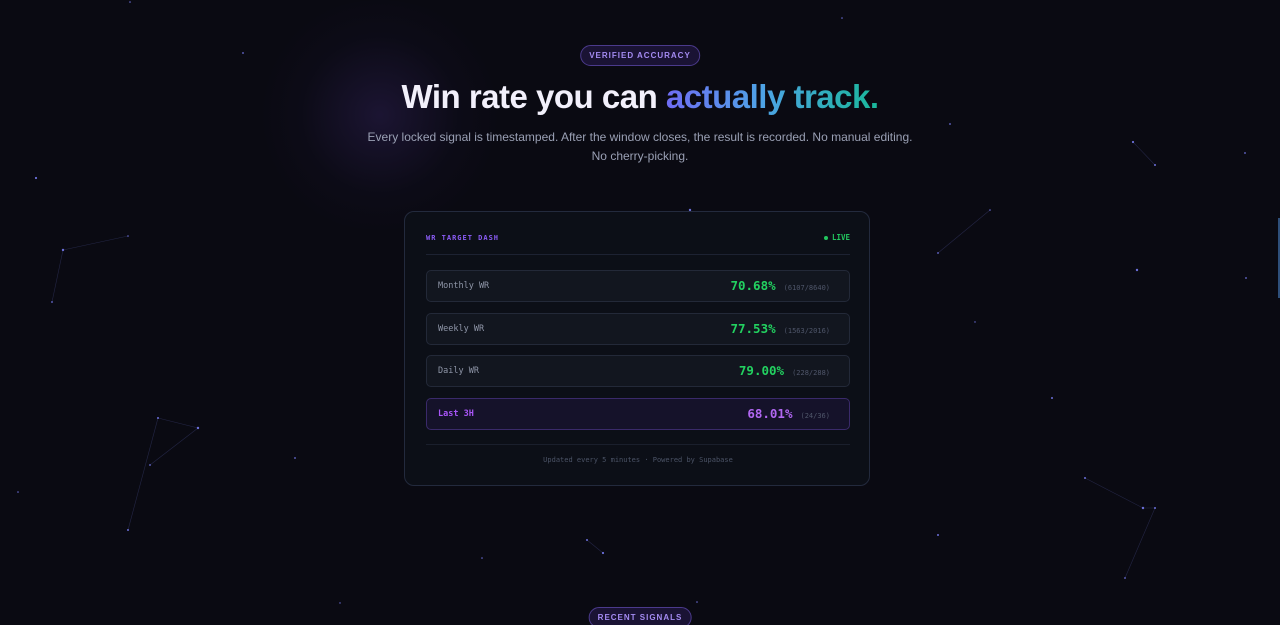  I want to click on last-3h-row: Last 3H 68.01% (24/36), so click(638, 414).